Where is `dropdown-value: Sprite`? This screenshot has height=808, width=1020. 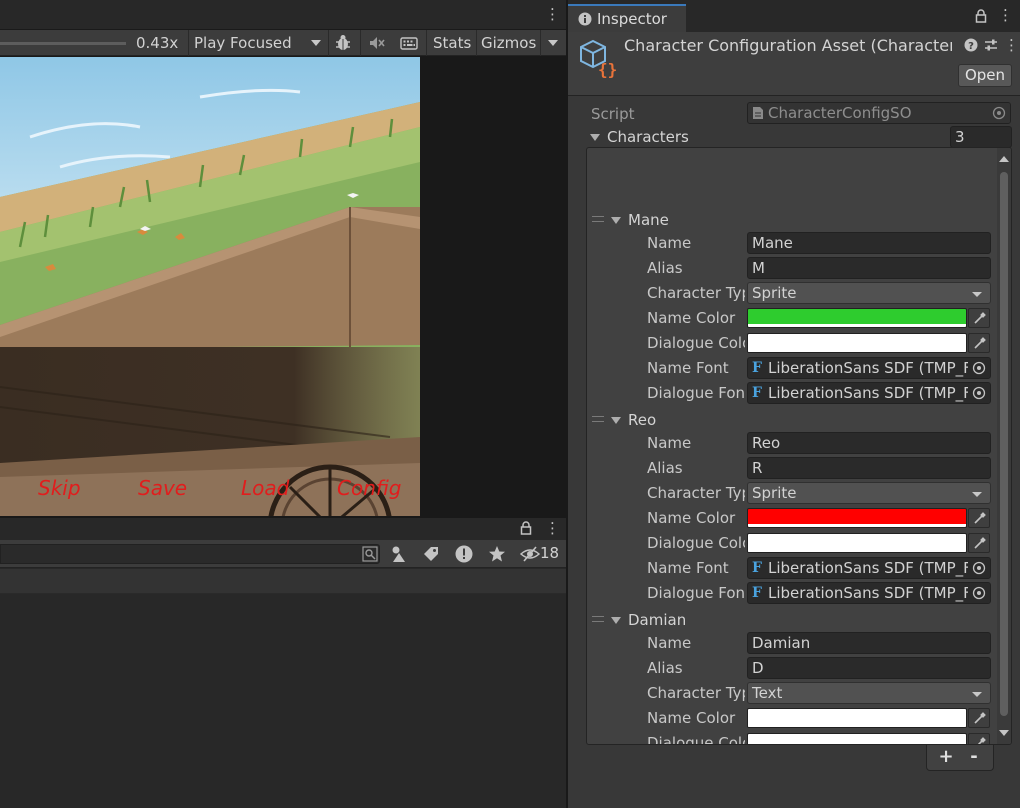 dropdown-value: Sprite is located at coordinates (774, 493).